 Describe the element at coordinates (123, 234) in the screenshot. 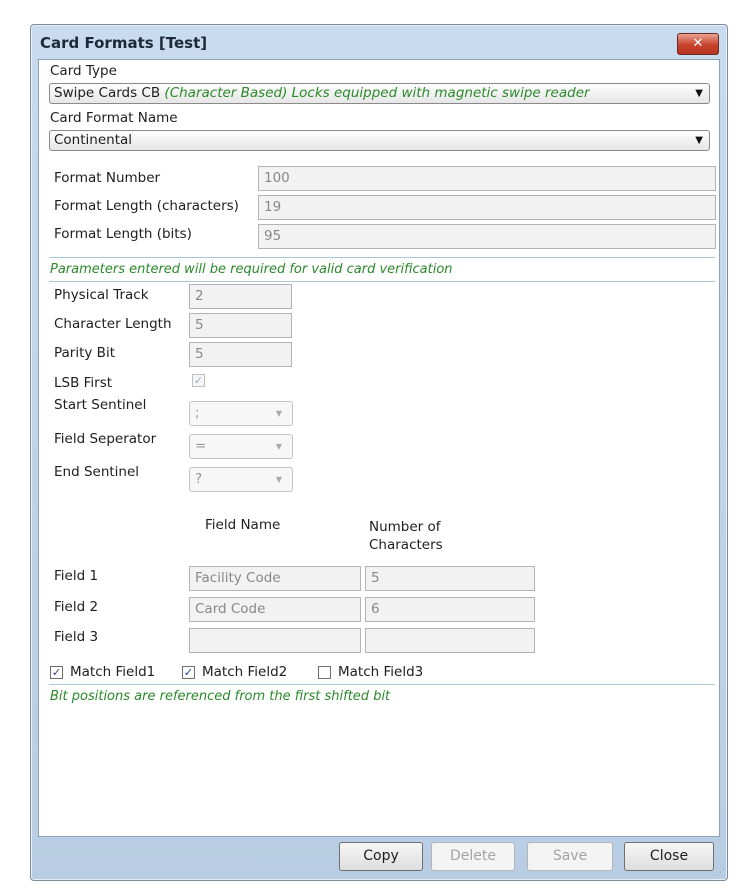

I see `format-length-bits-label: Format Length (bits)` at that location.